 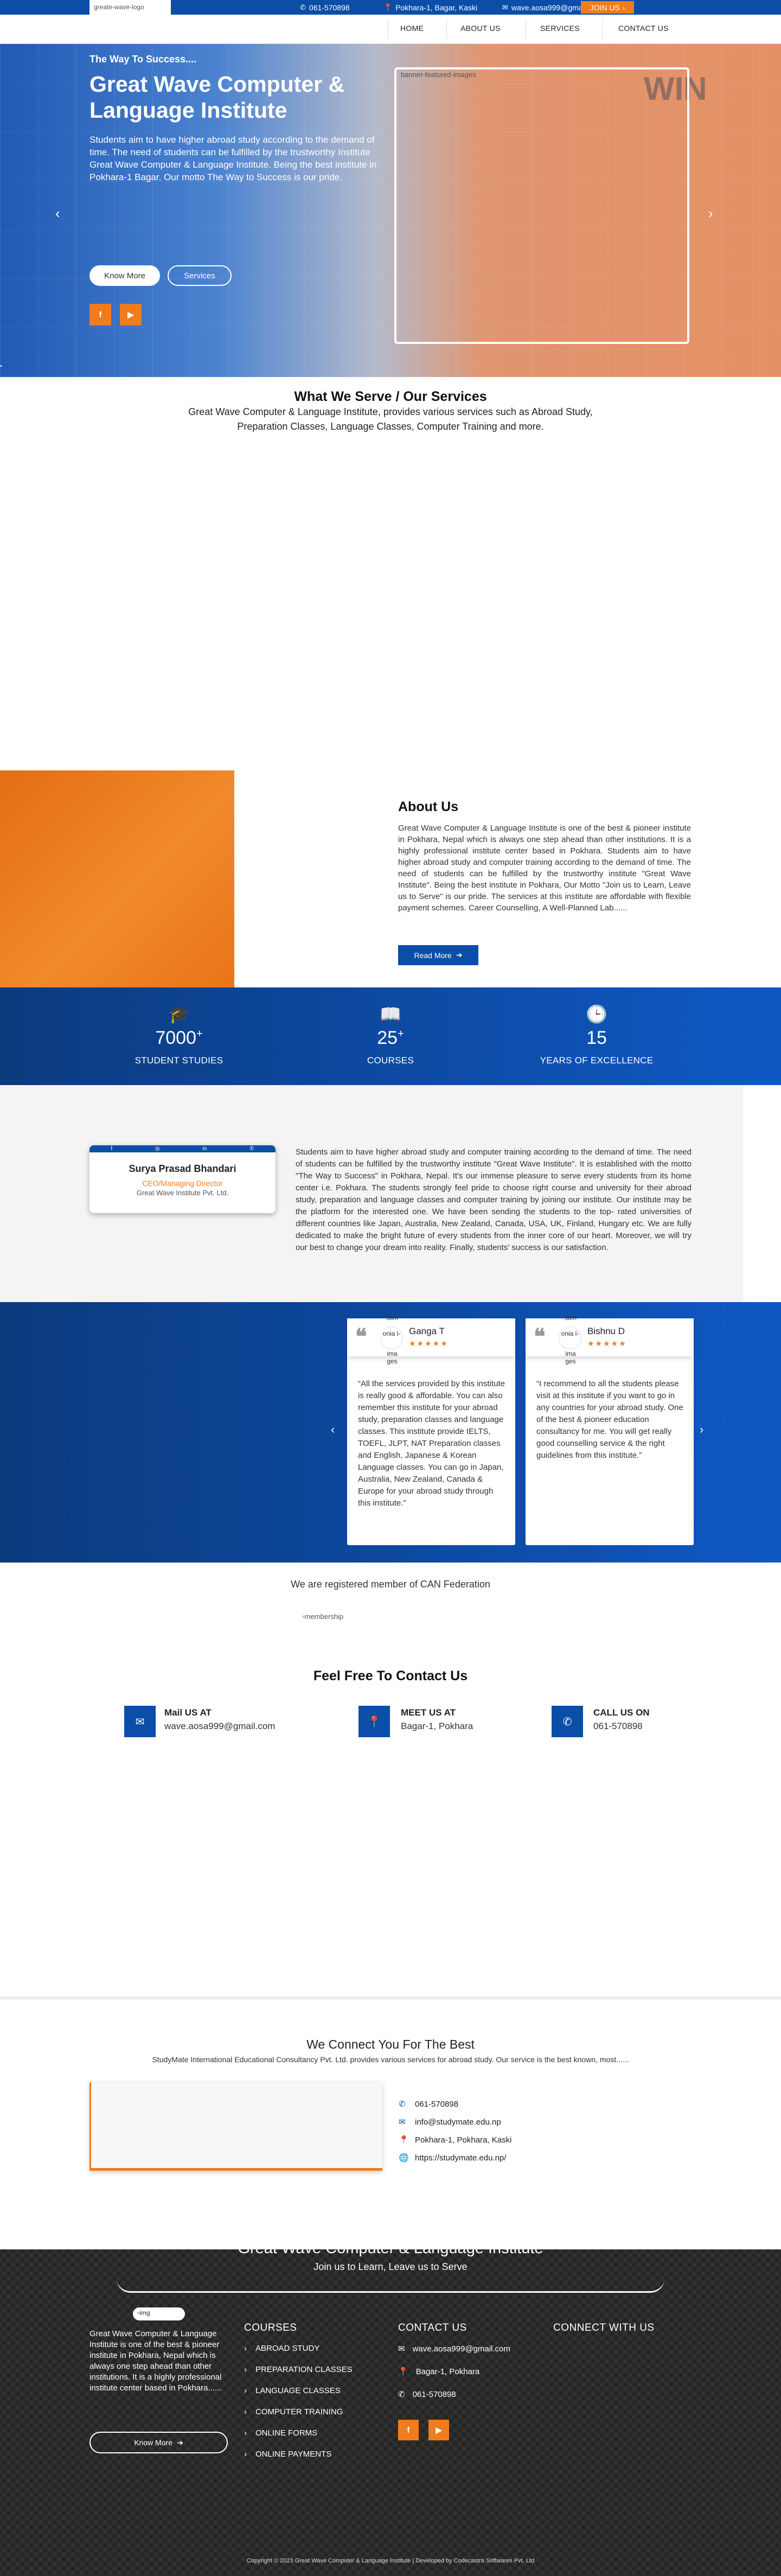 I want to click on connect-email: ✉ info@studymate.edu.np, so click(x=450, y=2122).